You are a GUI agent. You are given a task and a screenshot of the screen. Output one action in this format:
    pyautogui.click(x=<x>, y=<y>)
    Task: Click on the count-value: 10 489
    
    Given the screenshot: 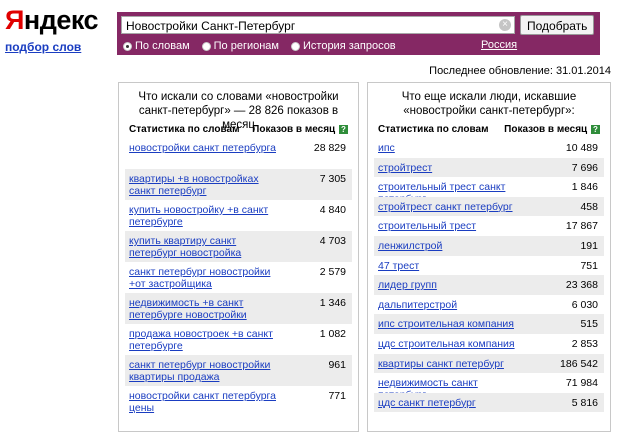 What is the action you would take?
    pyautogui.click(x=581, y=148)
    